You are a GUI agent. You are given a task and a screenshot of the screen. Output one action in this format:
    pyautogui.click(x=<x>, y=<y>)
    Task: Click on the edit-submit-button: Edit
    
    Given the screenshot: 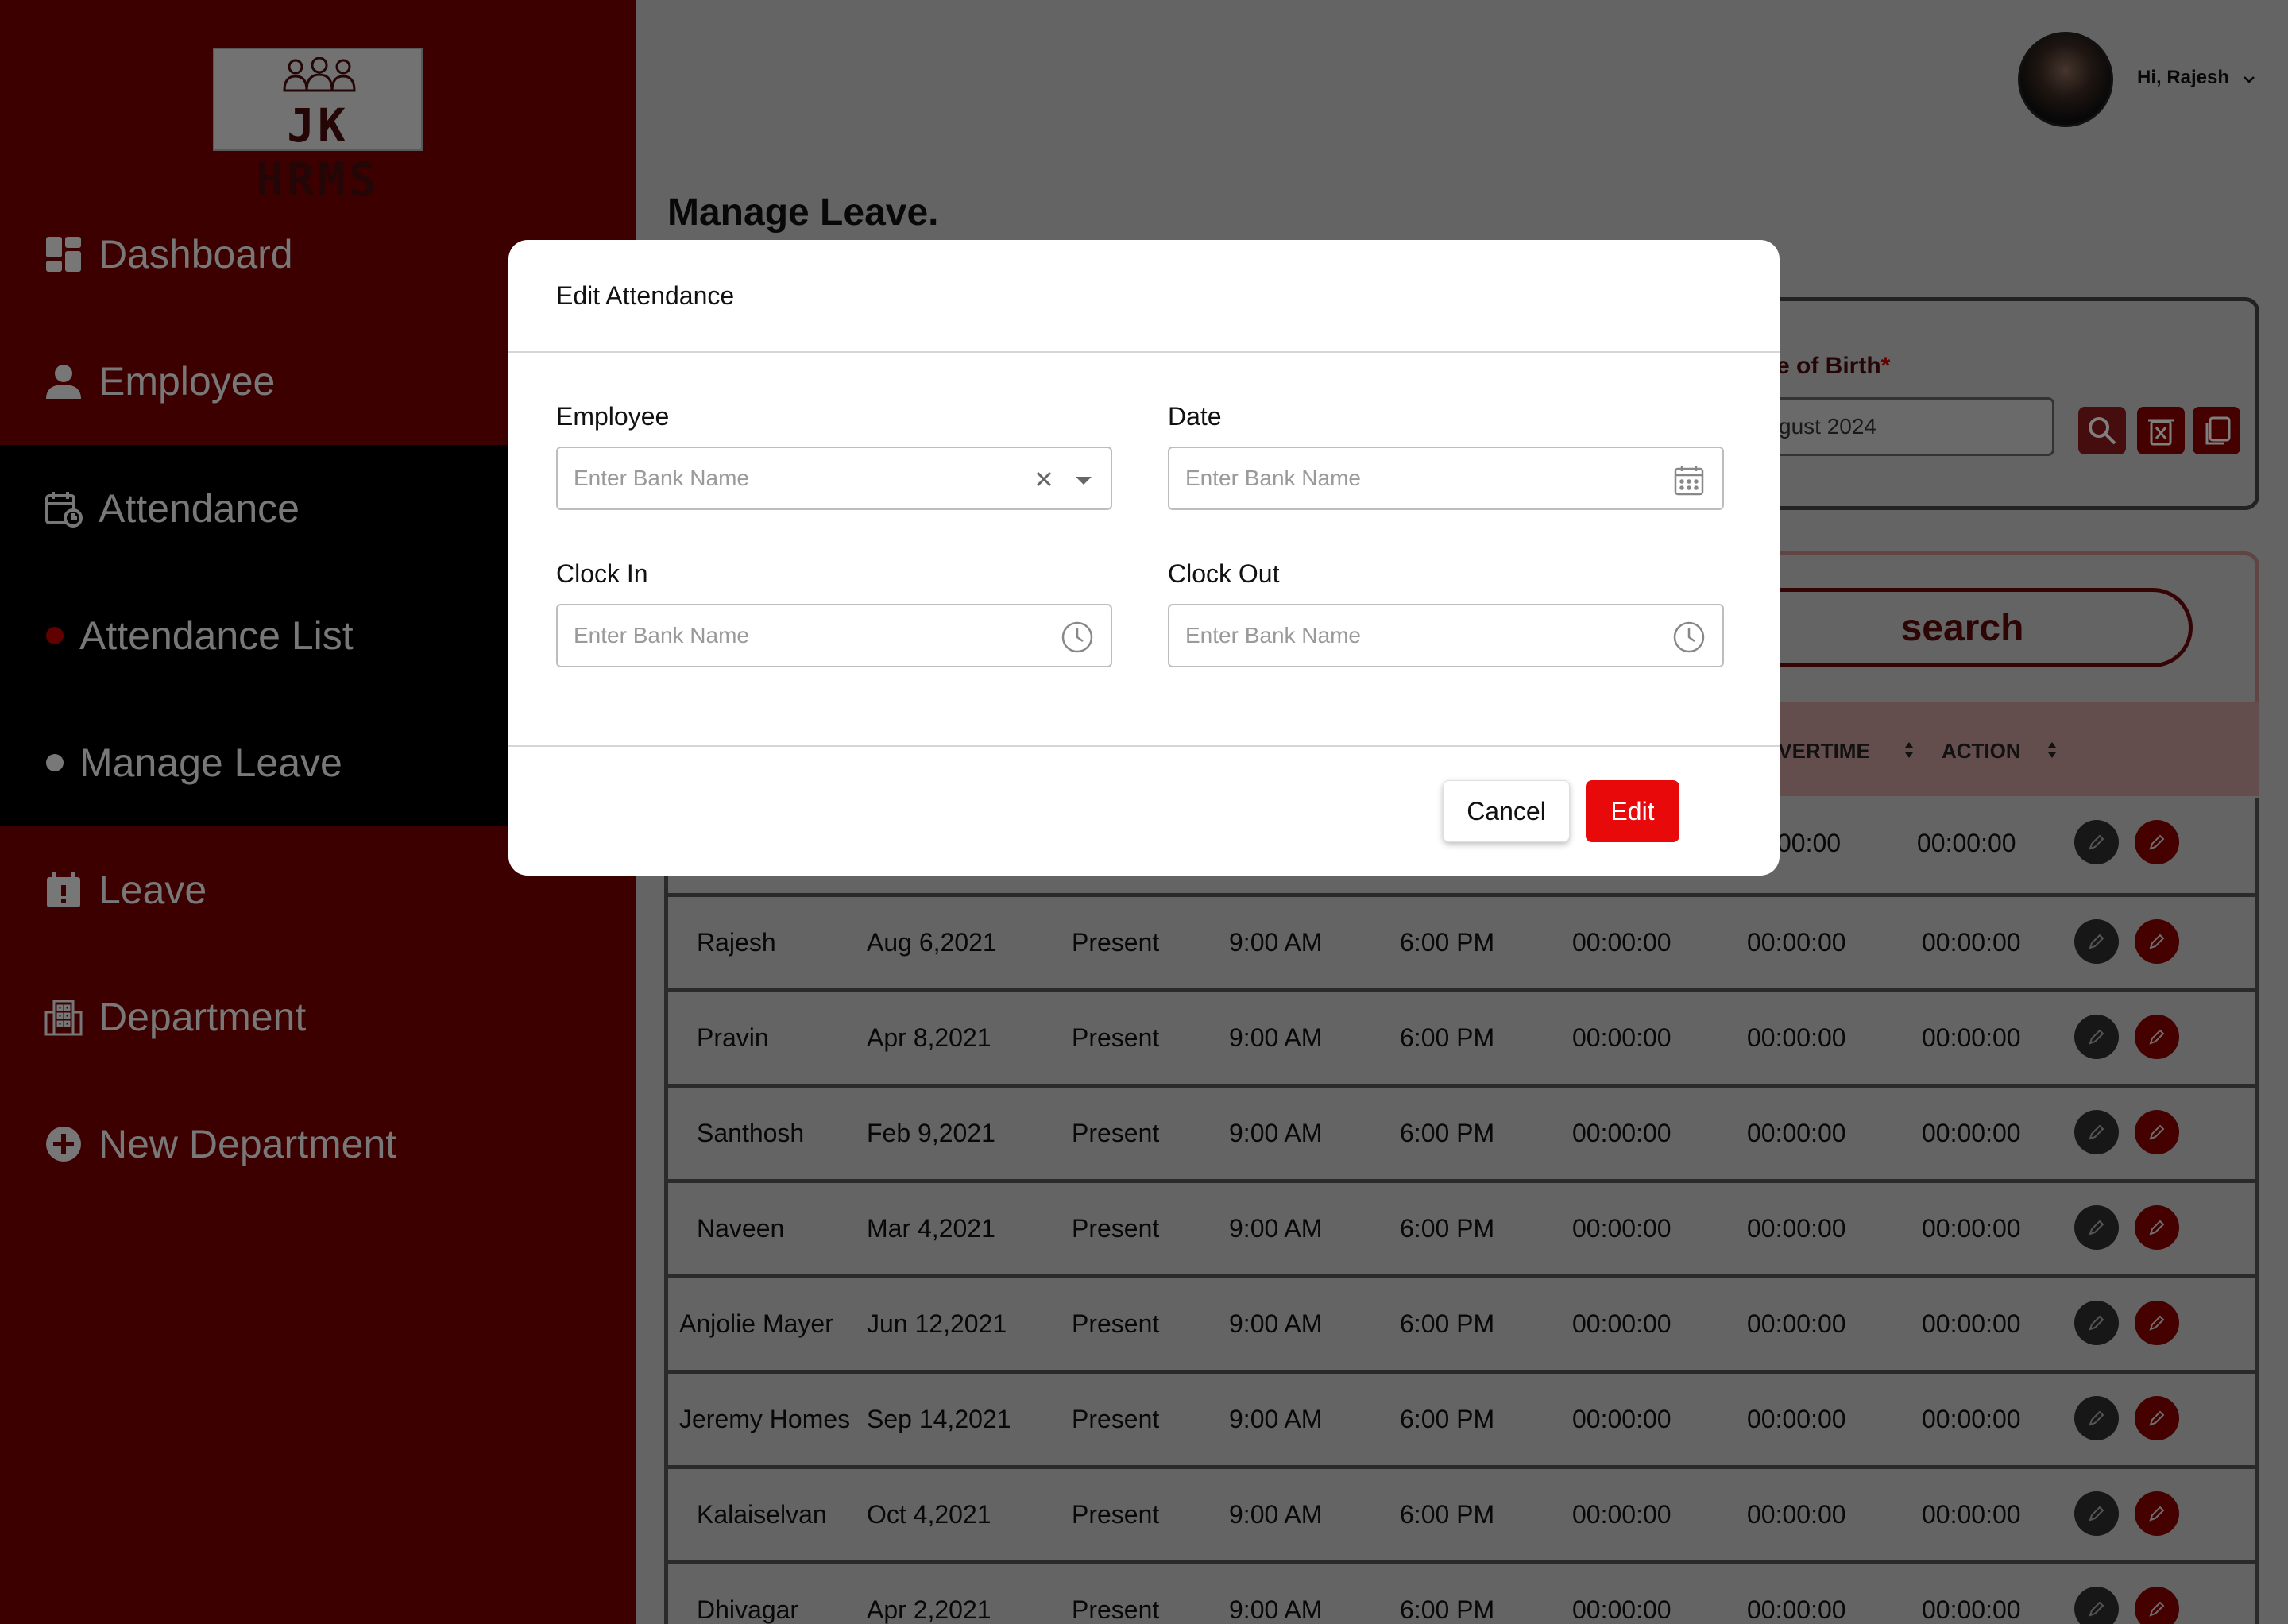 What is the action you would take?
    pyautogui.click(x=1632, y=811)
    